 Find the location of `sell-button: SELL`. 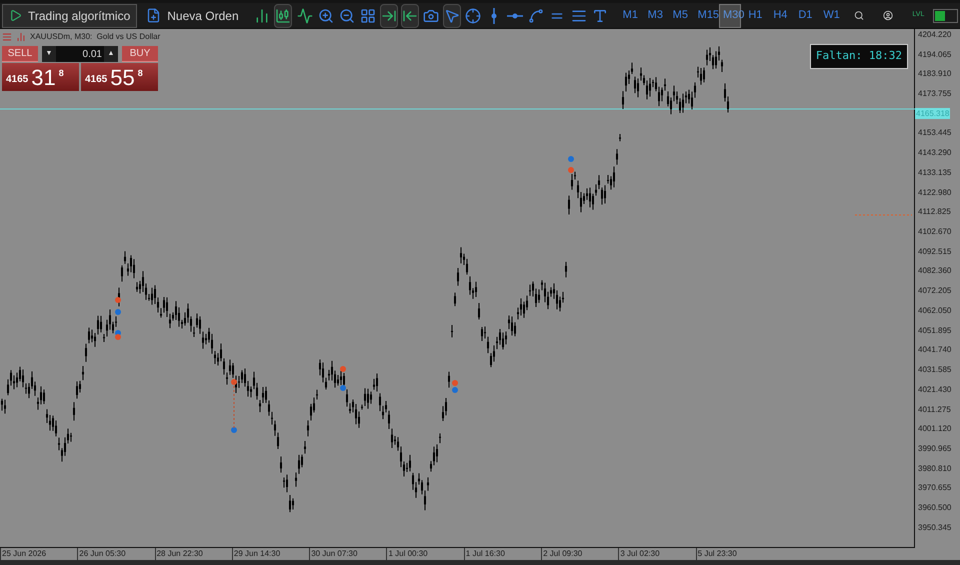

sell-button: SELL is located at coordinates (20, 54).